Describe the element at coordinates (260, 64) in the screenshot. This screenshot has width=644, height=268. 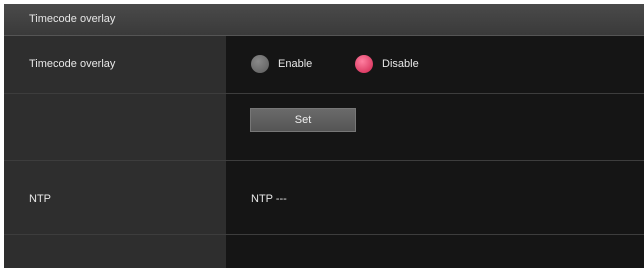
I see `enable-radio` at that location.